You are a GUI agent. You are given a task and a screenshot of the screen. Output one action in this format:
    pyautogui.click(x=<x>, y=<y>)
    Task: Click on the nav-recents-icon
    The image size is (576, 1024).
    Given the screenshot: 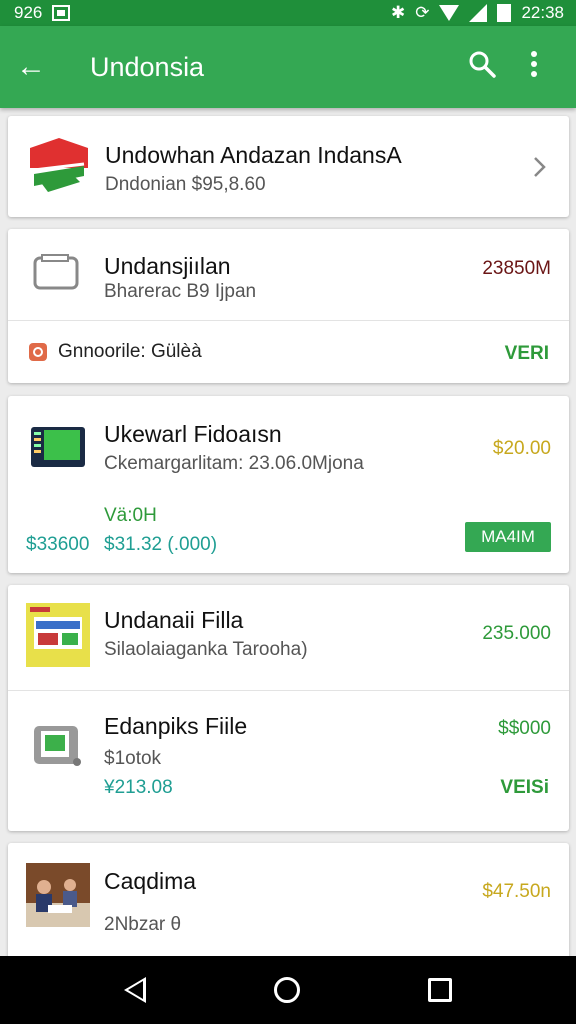 What is the action you would take?
    pyautogui.click(x=440, y=990)
    